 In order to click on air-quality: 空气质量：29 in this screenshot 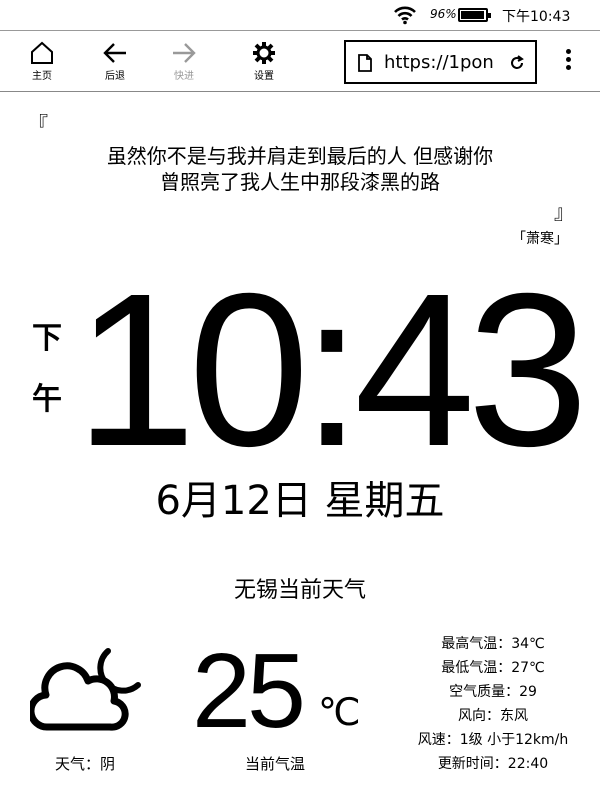, I will do `click(493, 692)`.